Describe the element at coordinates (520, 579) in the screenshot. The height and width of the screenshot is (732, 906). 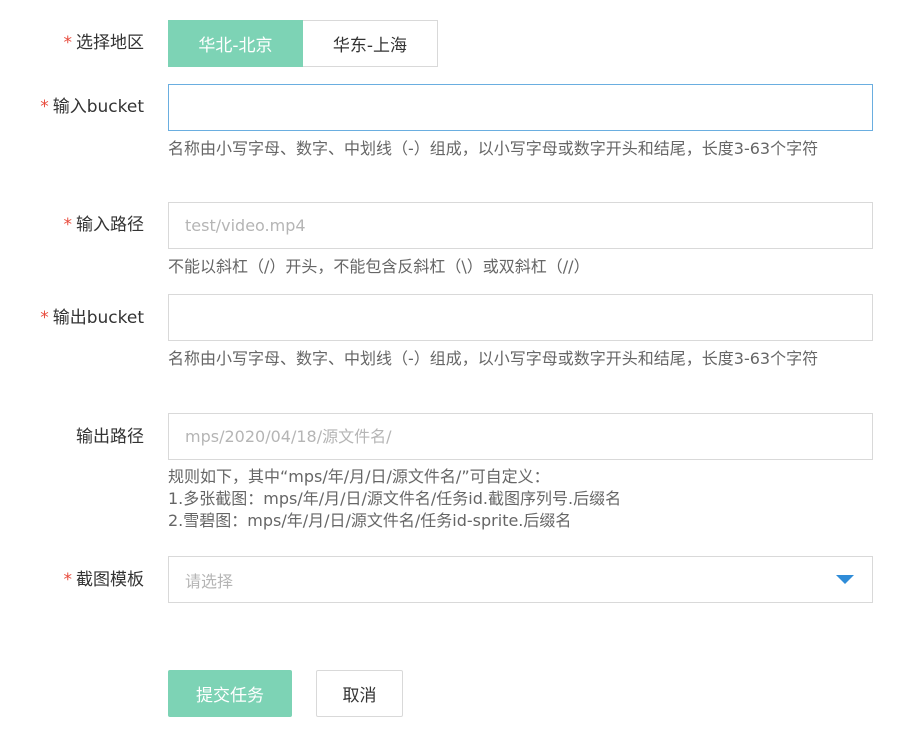
I see `snapshot-template-select: 请选择` at that location.